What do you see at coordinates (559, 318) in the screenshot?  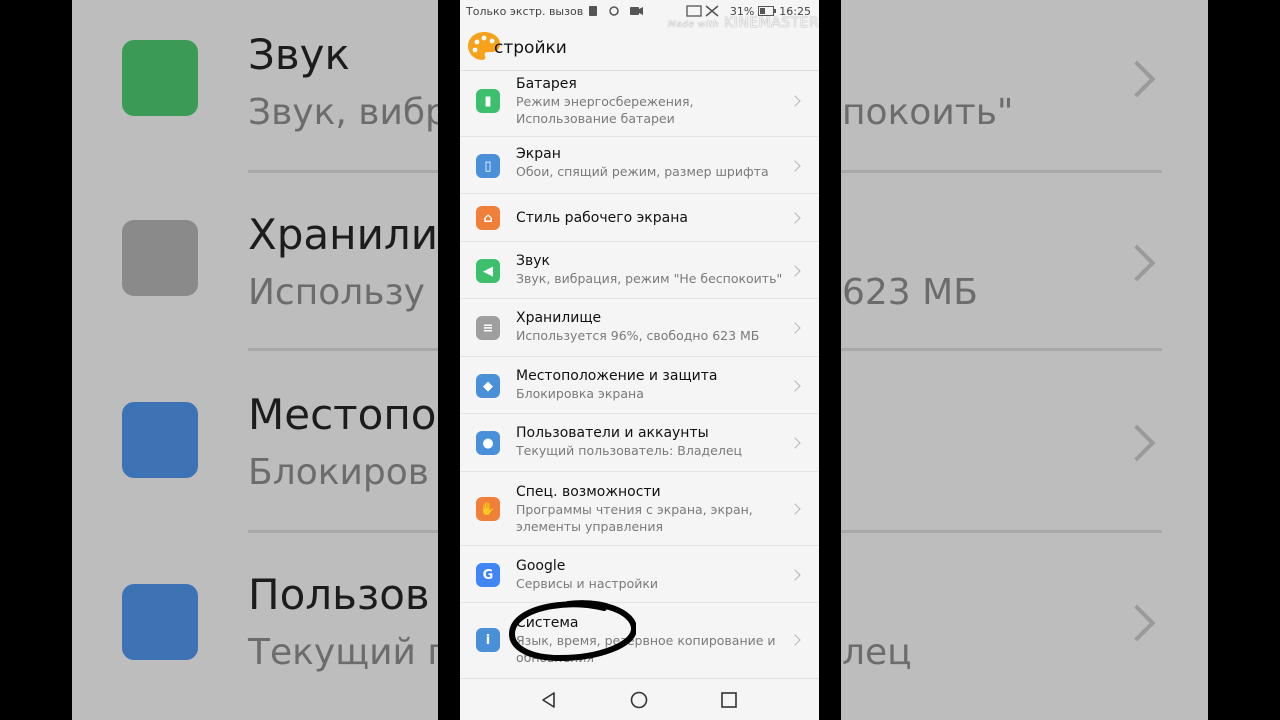 I see `item-title: Хранилище` at bounding box center [559, 318].